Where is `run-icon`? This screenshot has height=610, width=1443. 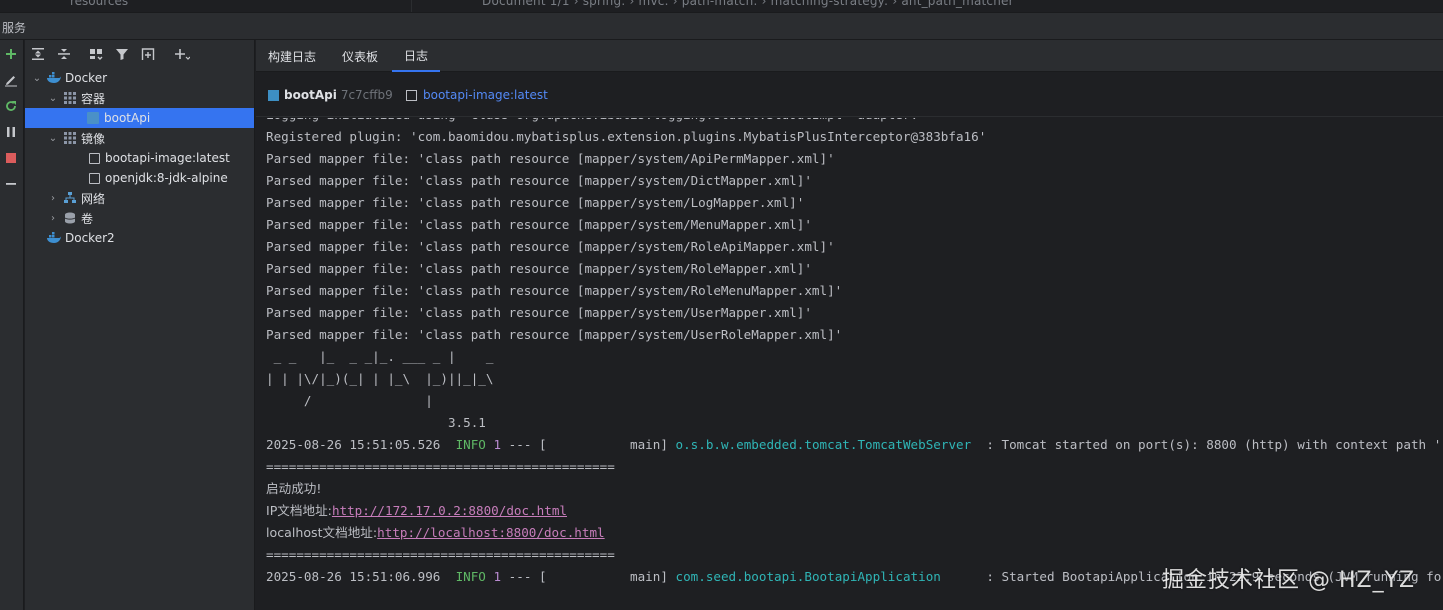
run-icon is located at coordinates (11, 54).